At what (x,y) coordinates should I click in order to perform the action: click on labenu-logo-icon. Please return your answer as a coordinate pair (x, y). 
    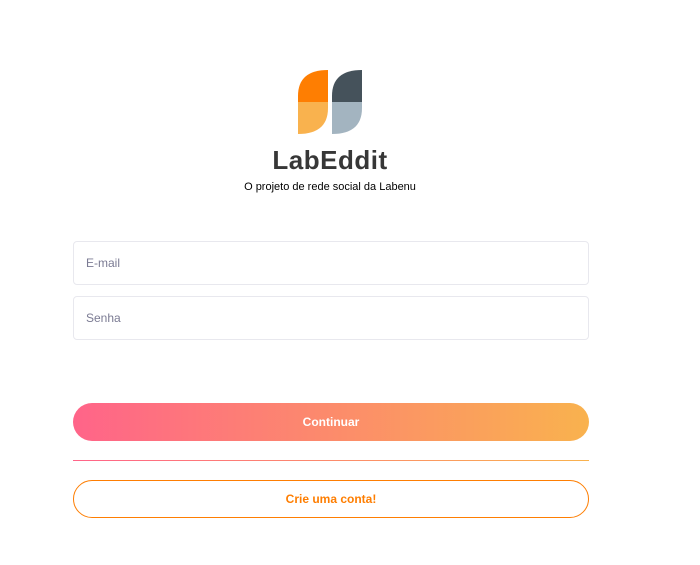
    Looking at the image, I should click on (330, 102).